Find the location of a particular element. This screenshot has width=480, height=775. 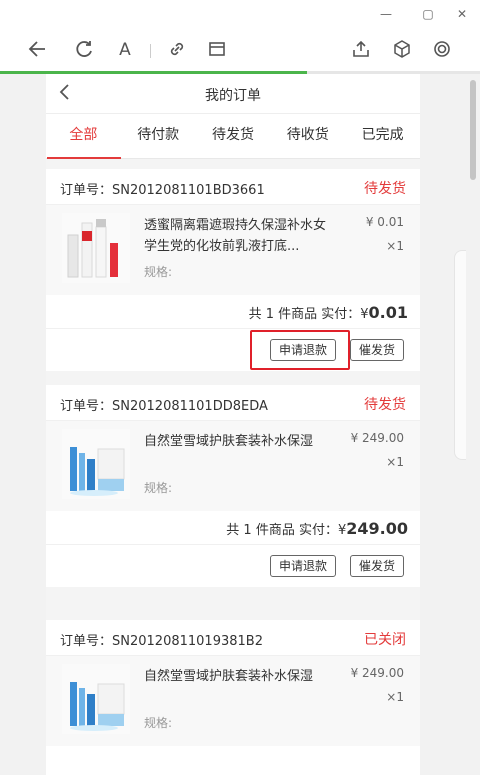

order-summary: 共 1 件商品 实付：¥249.00 is located at coordinates (233, 528).